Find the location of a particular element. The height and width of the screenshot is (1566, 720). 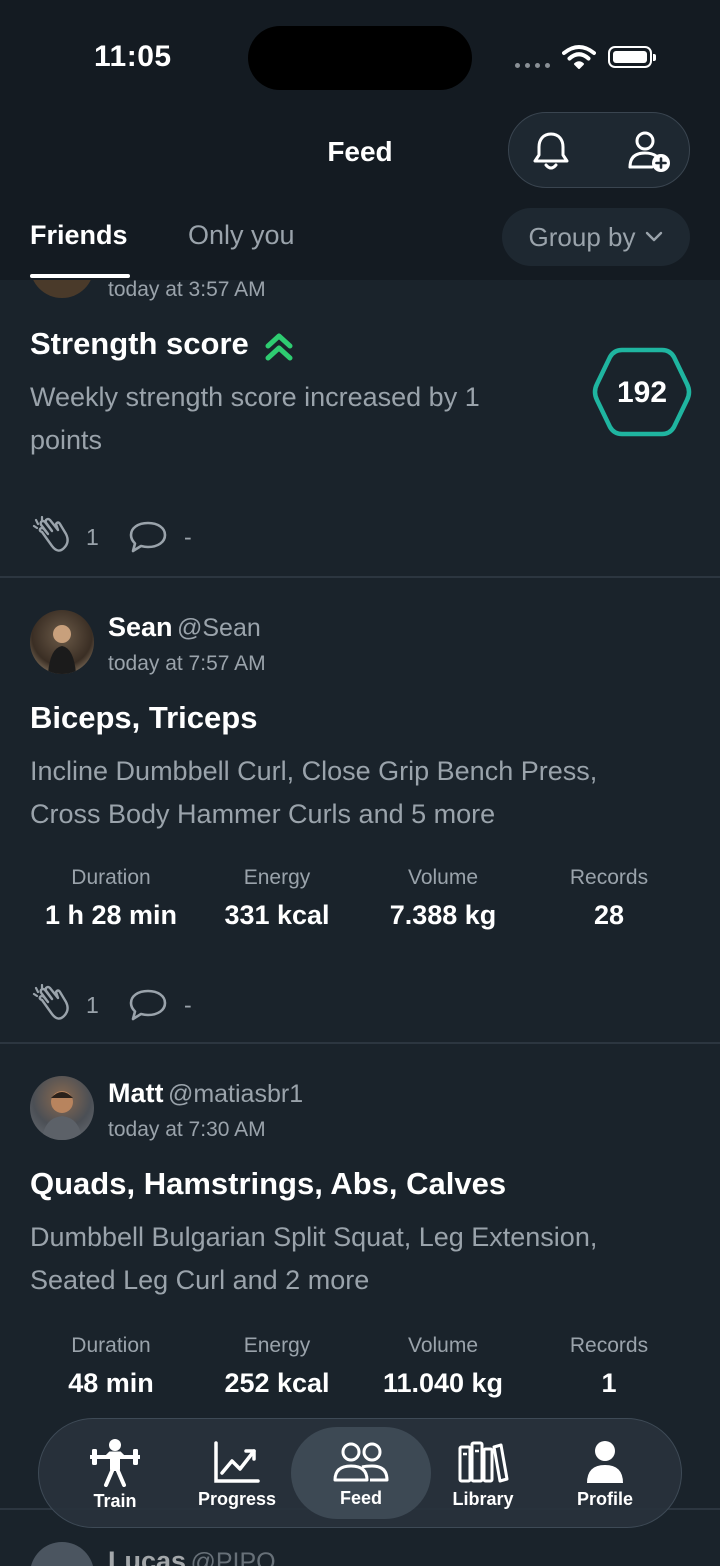

stat-value: 331 kcal is located at coordinates (277, 915).